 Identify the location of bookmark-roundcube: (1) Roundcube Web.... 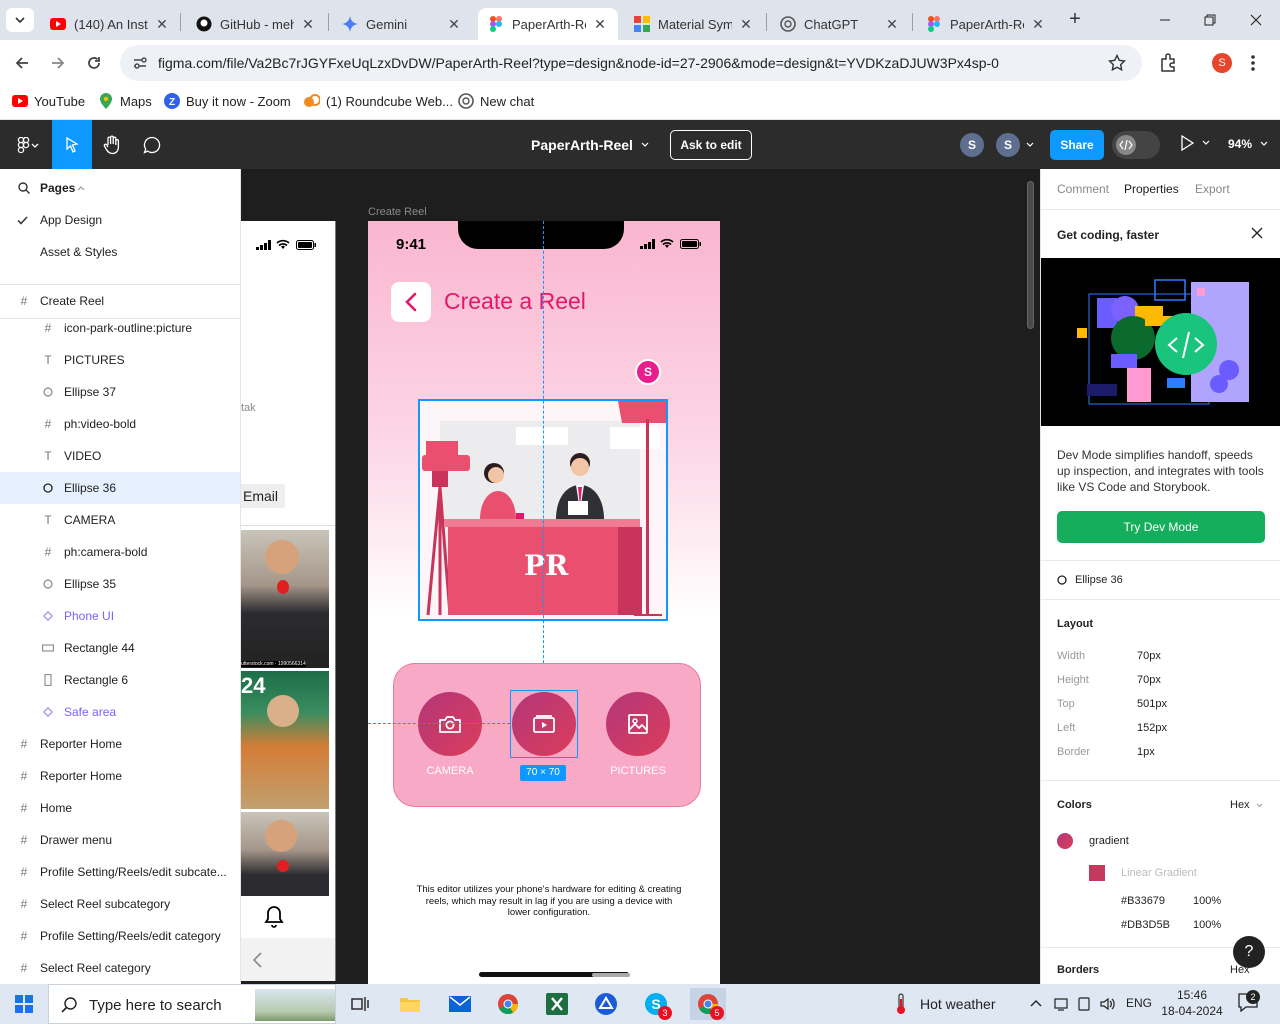
(378, 101).